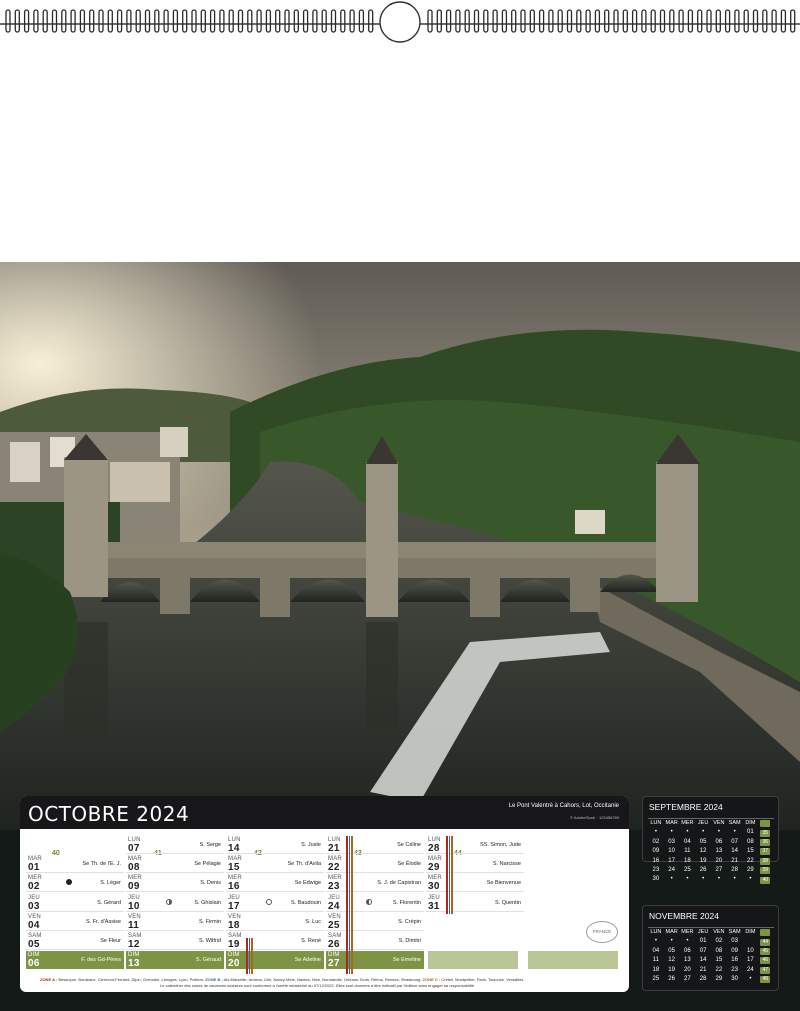  What do you see at coordinates (375, 922) in the screenshot?
I see `day-cell: VEN 25 S. Crépin` at bounding box center [375, 922].